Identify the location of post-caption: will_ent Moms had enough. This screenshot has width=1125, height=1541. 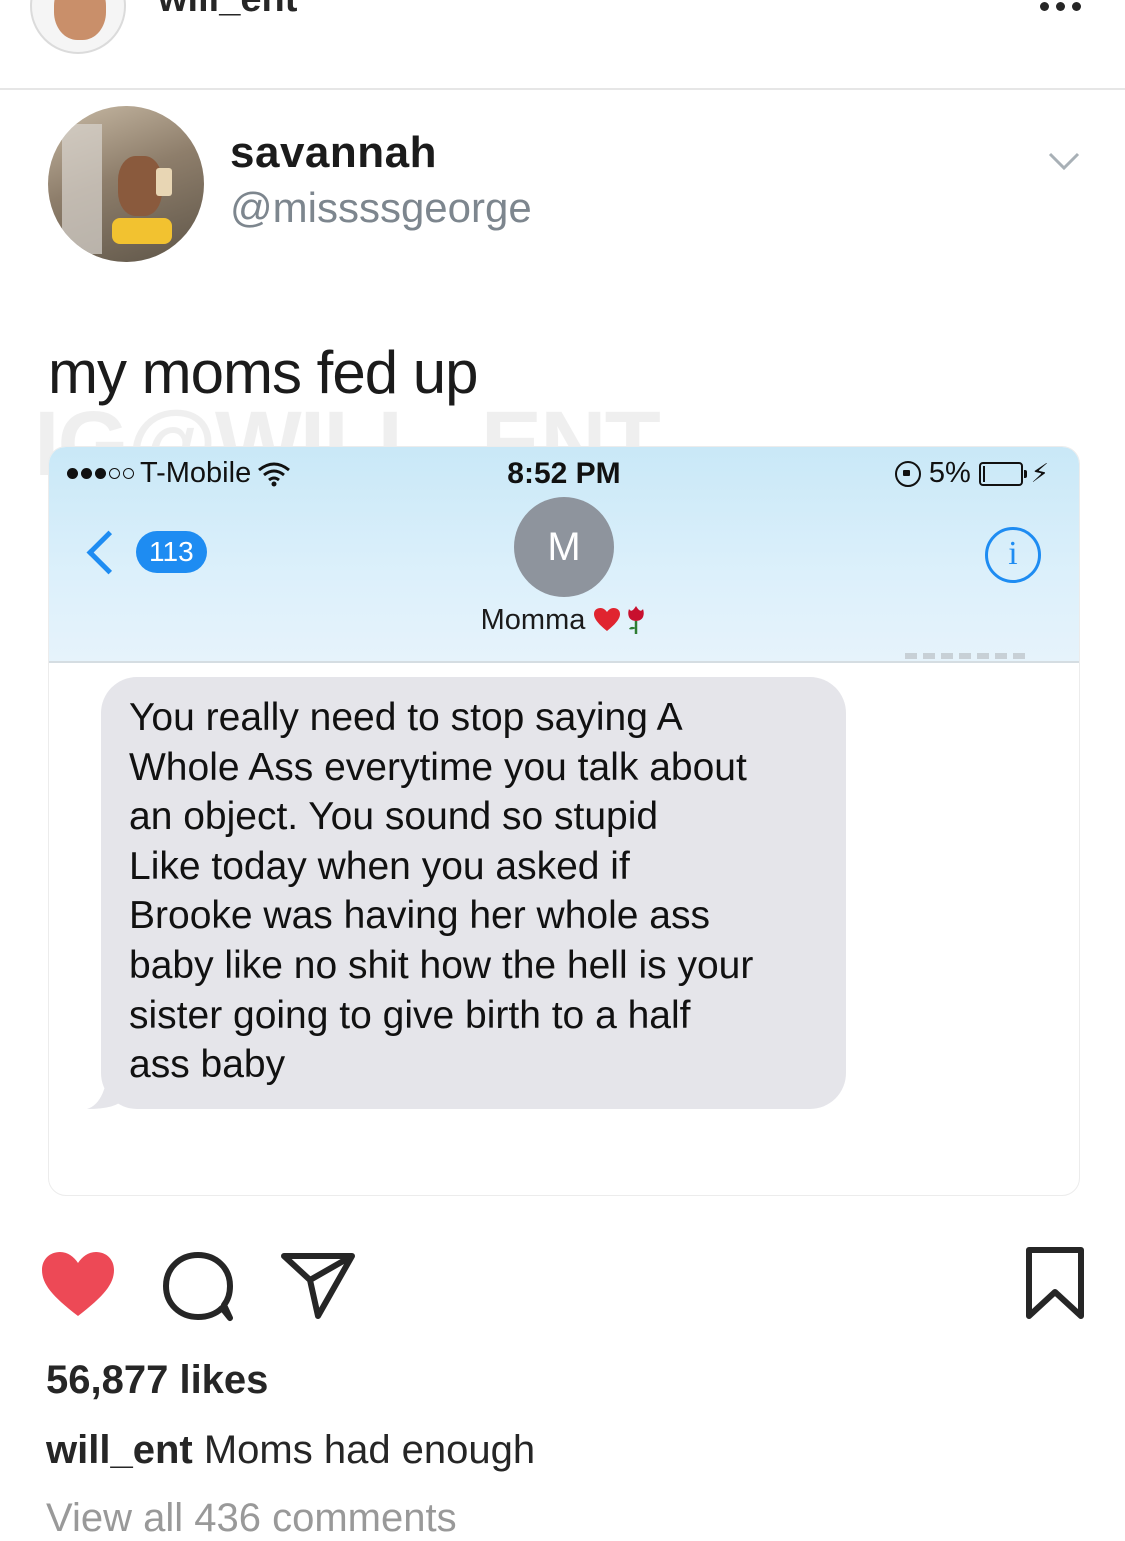
(290, 1450).